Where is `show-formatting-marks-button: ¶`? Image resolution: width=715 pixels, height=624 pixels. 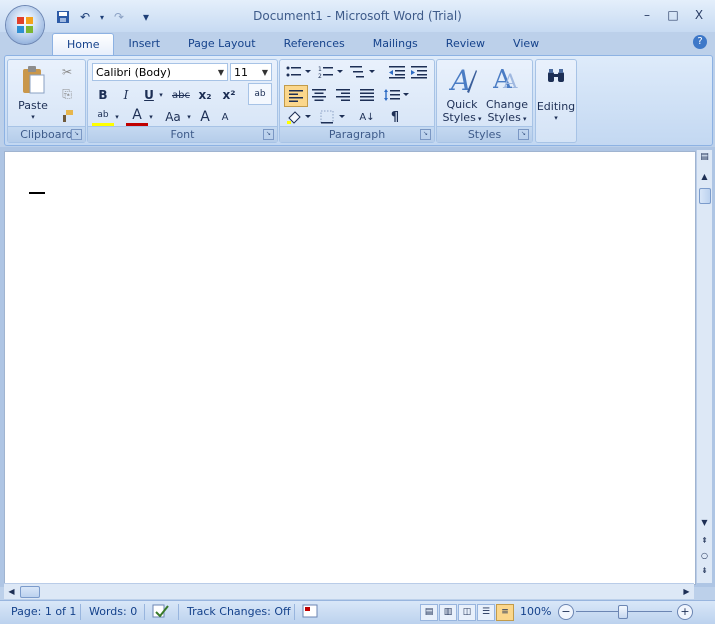
show-formatting-marks-button: ¶ is located at coordinates (395, 117).